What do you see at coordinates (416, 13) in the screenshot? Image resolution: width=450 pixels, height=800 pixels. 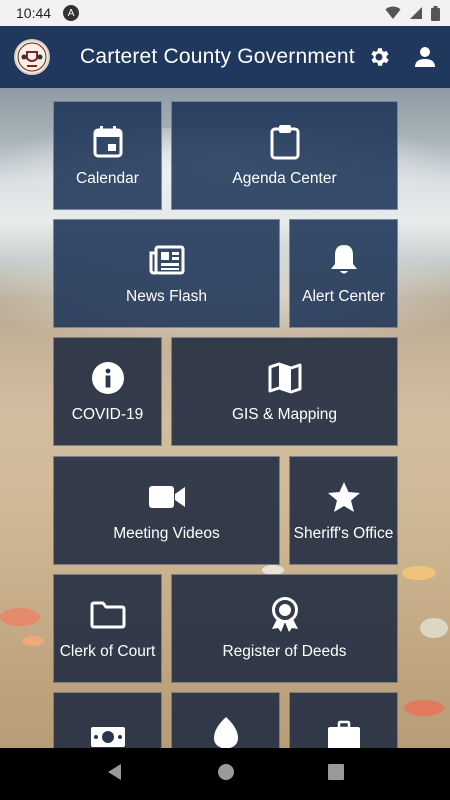 I see `cellular-signal-icon` at bounding box center [416, 13].